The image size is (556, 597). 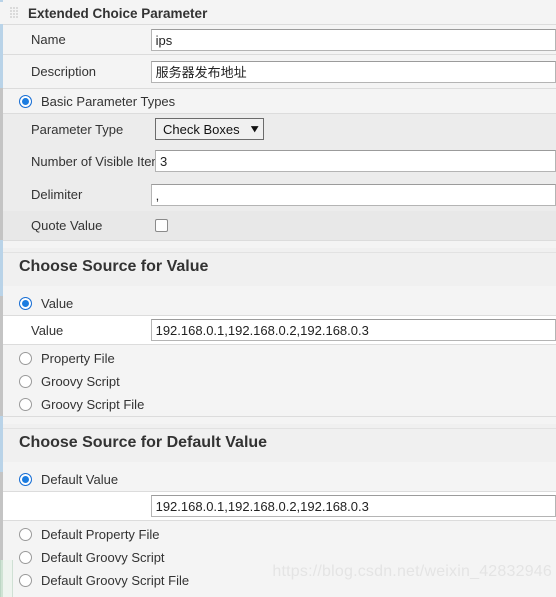 I want to click on radio-source-property-file: Property File, so click(x=279, y=358).